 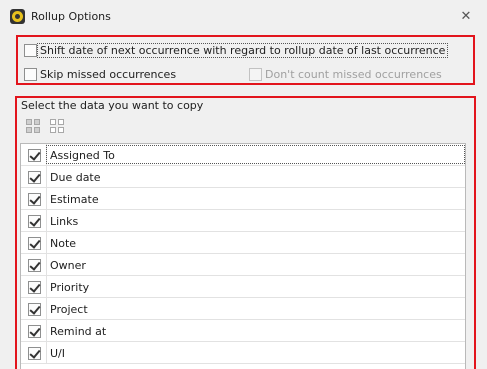 I want to click on item-label: Links, so click(x=64, y=221).